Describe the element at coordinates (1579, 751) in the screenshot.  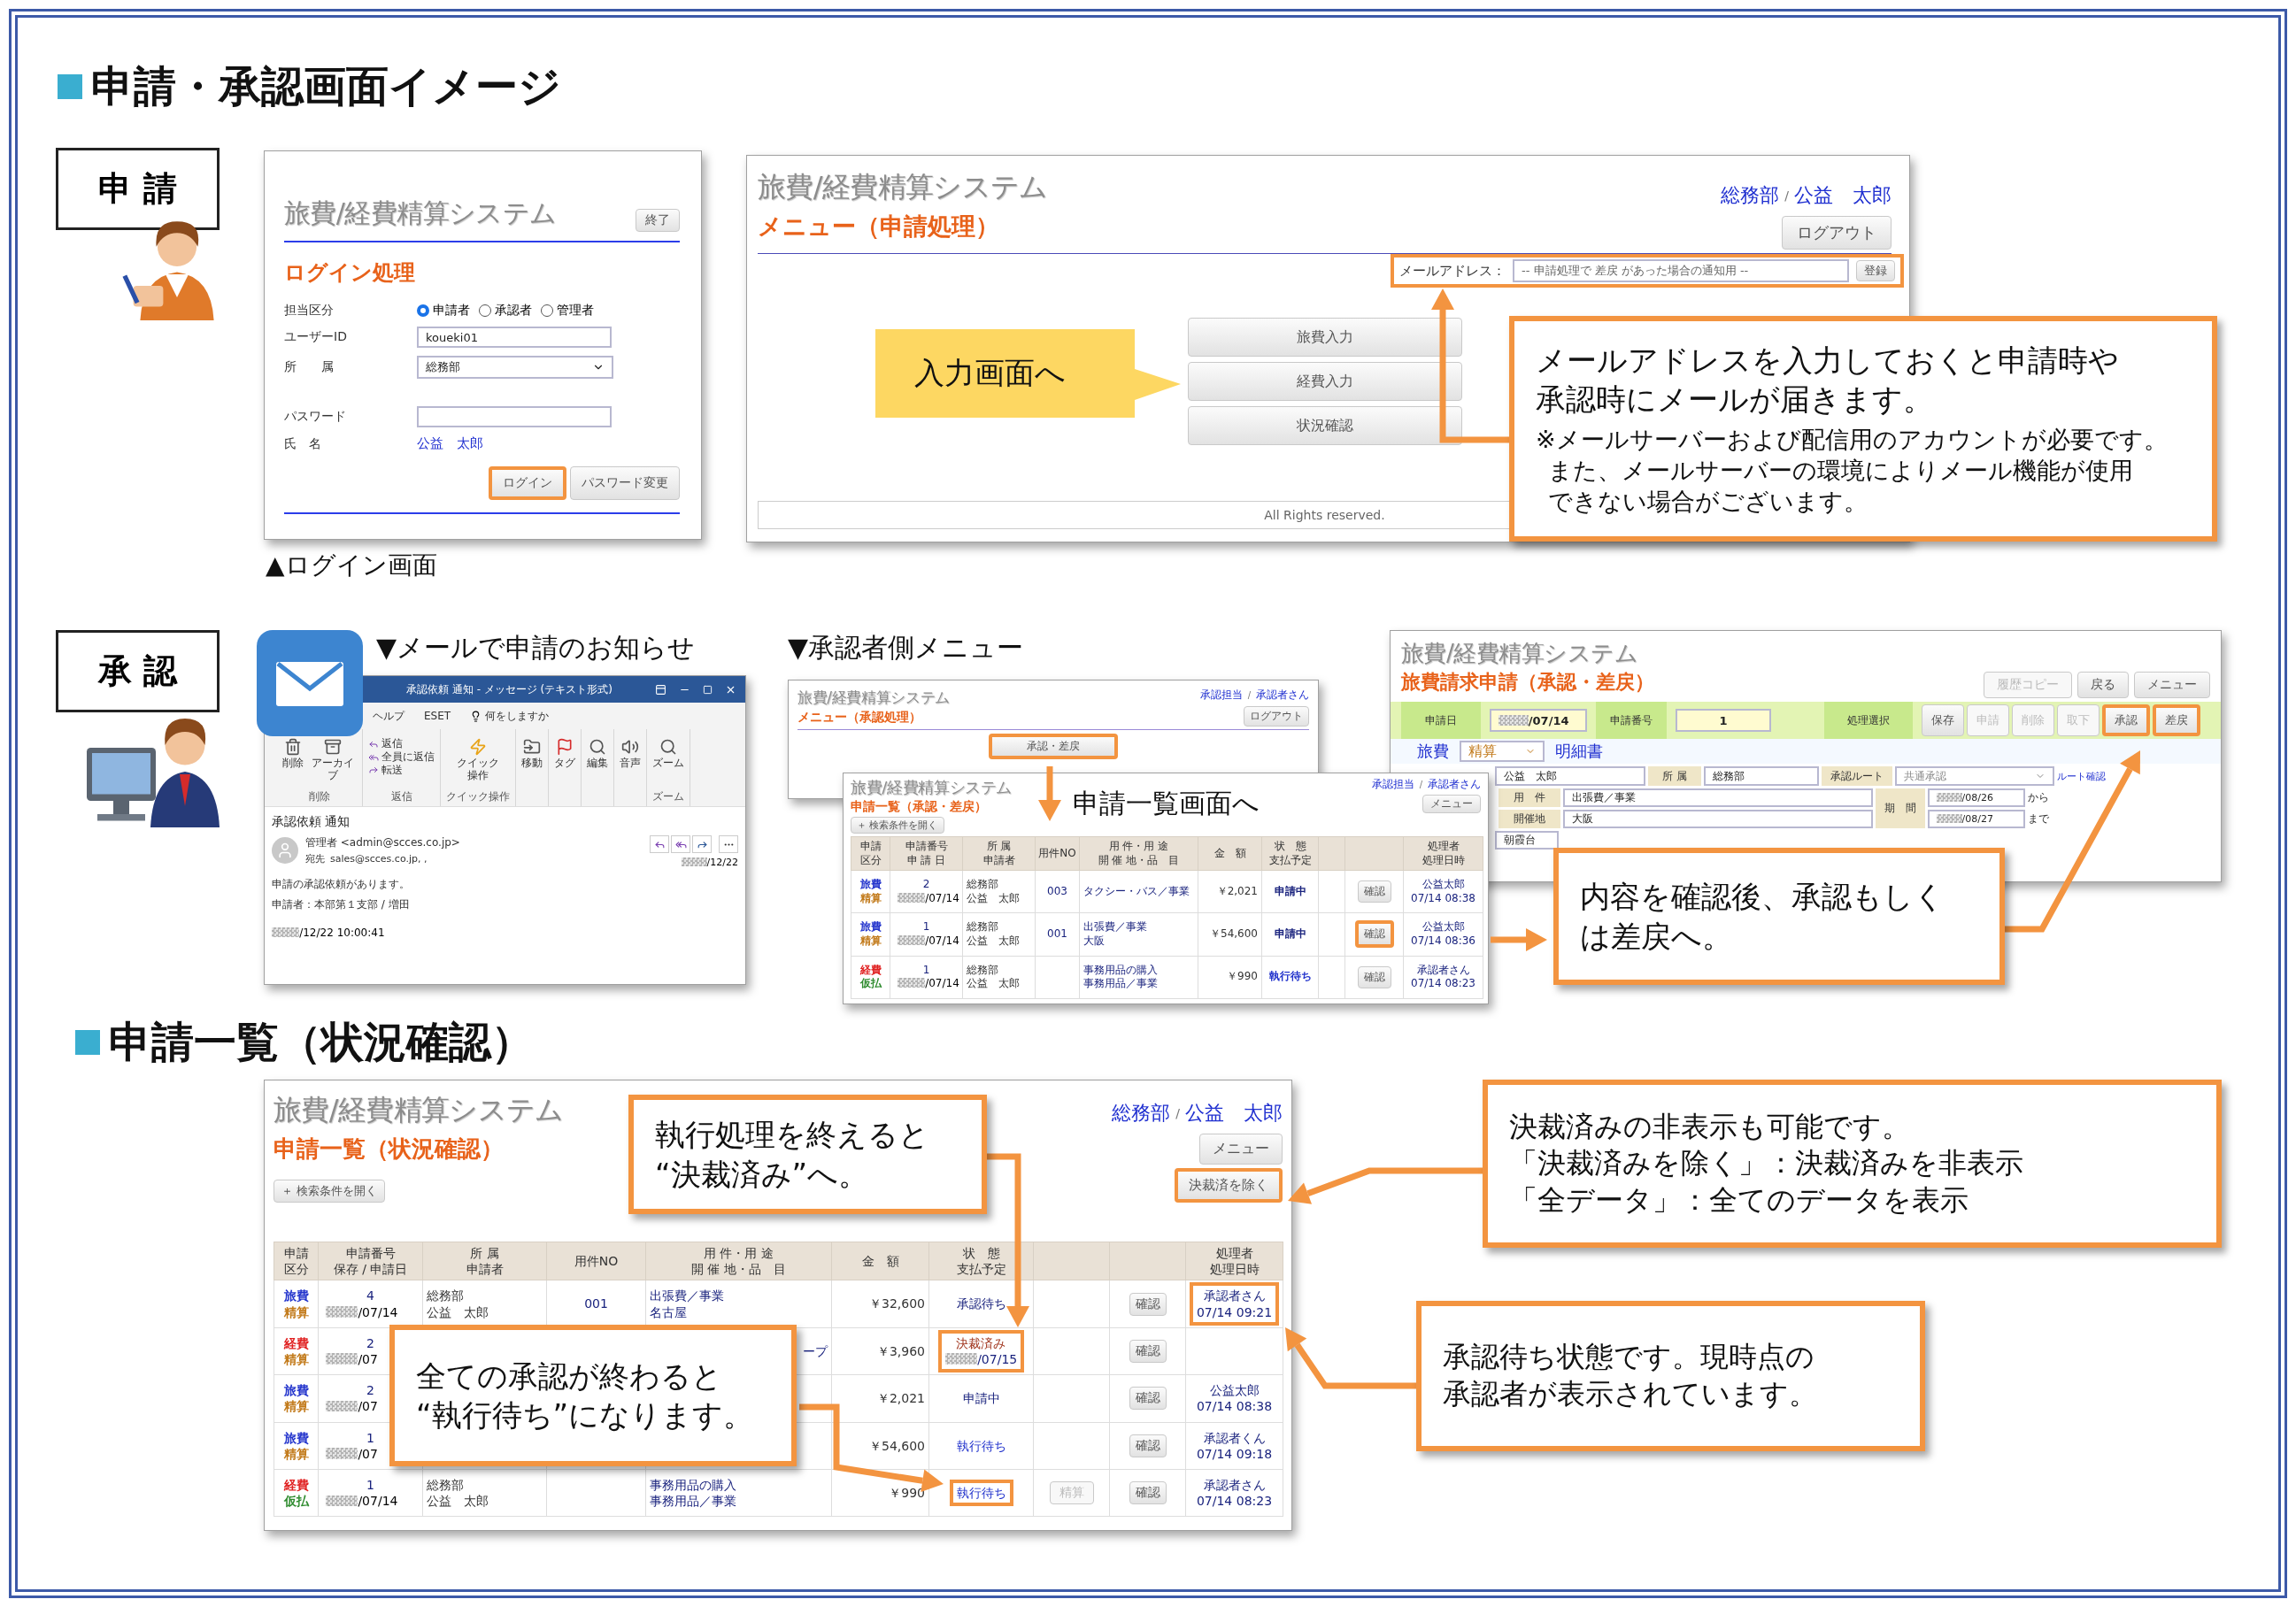
I see `detail-link: 明細書` at that location.